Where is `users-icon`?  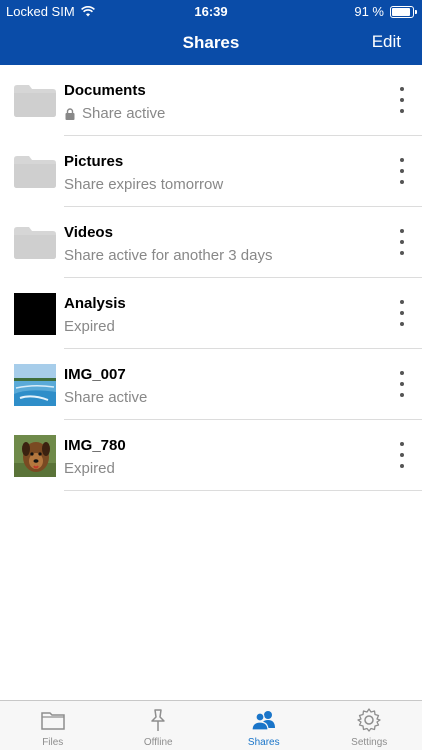
users-icon is located at coordinates (263, 721).